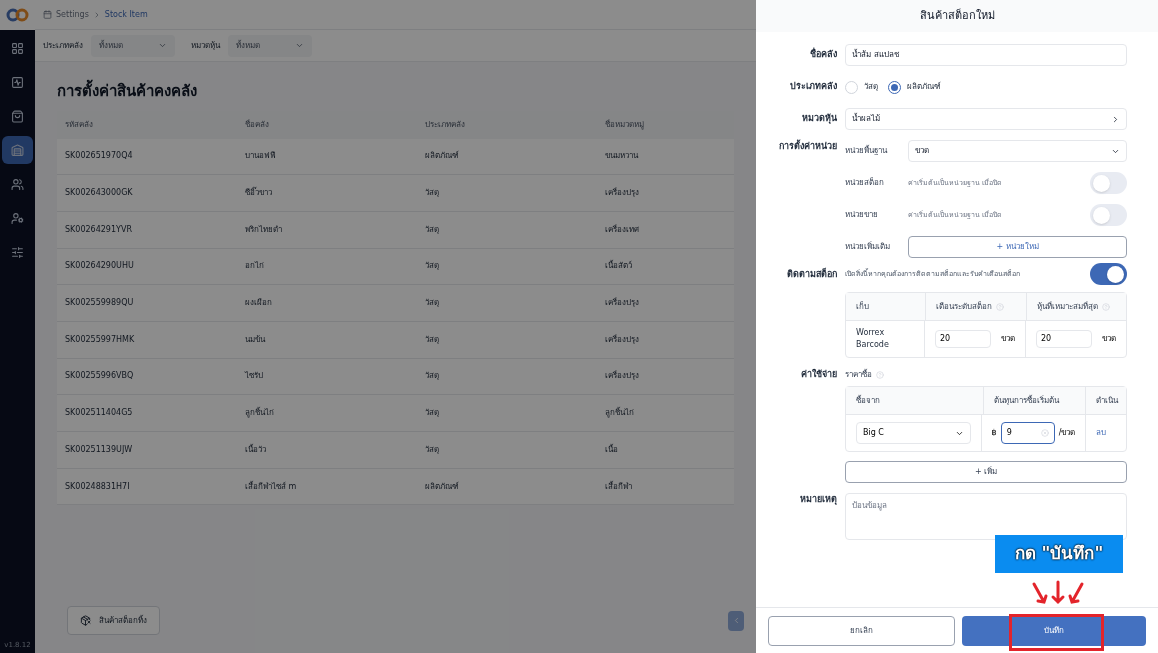 This screenshot has width=1158, height=653. Describe the element at coordinates (858, 375) in the screenshot. I see `purchase-price-label: ราคาซื้อ` at that location.